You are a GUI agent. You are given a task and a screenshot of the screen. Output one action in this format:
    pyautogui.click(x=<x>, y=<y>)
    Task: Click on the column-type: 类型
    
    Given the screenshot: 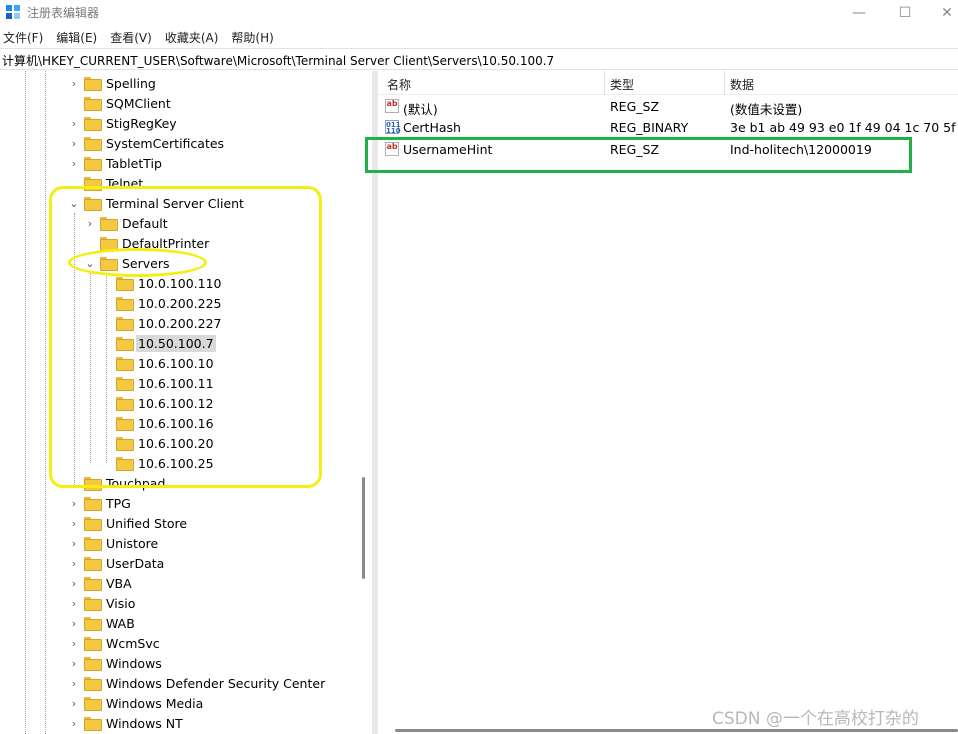 What is the action you would take?
    pyautogui.click(x=622, y=84)
    